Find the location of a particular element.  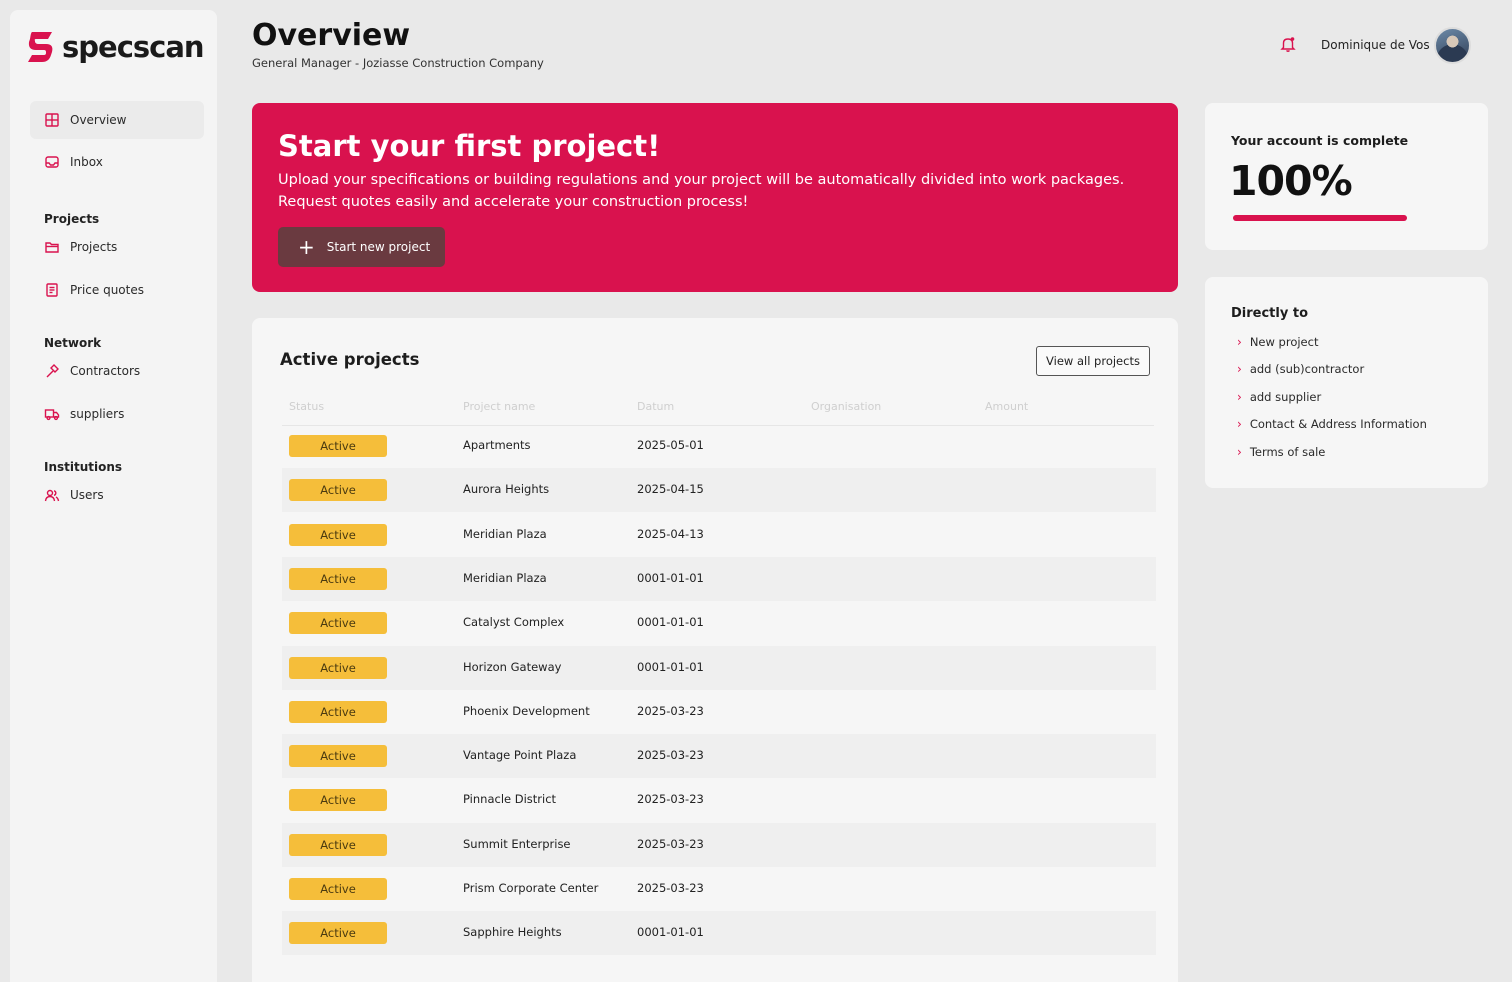

avatar is located at coordinates (1452, 45).